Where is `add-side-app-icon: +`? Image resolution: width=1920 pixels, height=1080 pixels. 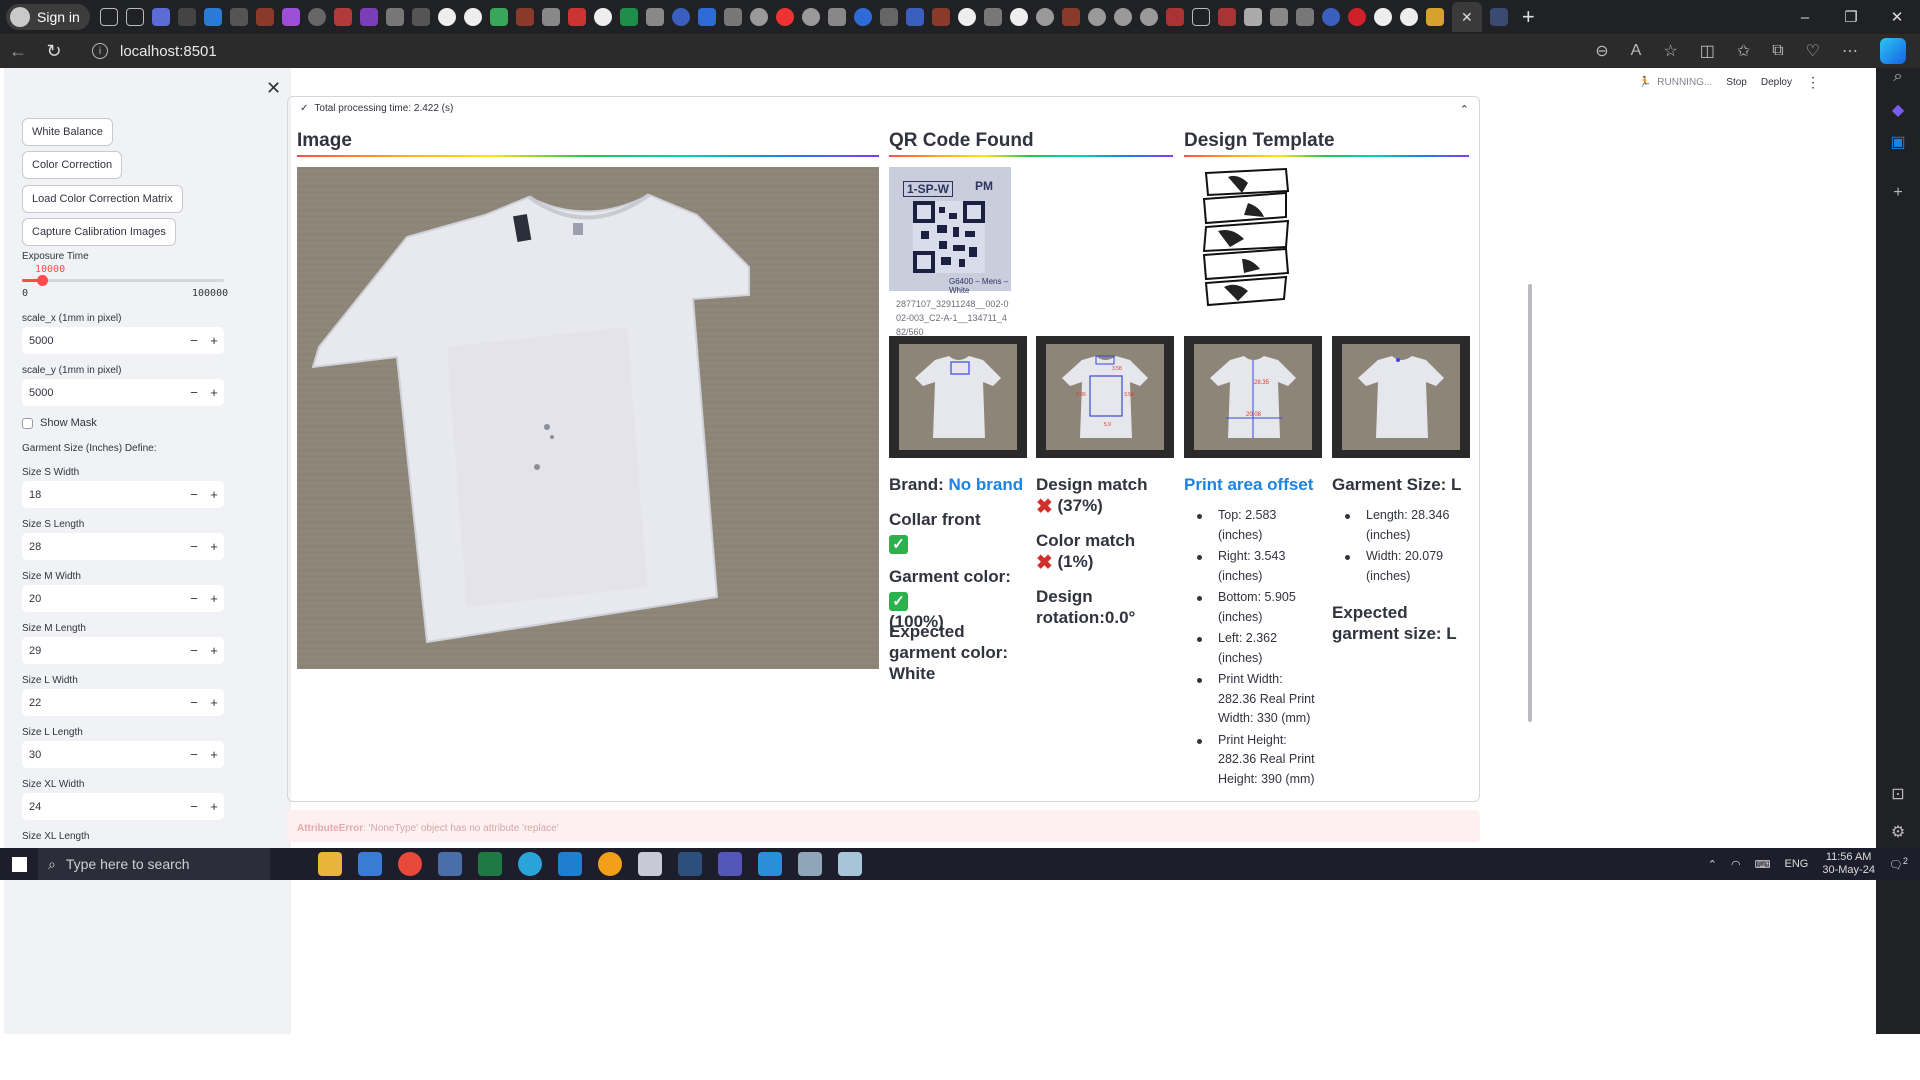
add-side-app-icon: + is located at coordinates (1898, 194).